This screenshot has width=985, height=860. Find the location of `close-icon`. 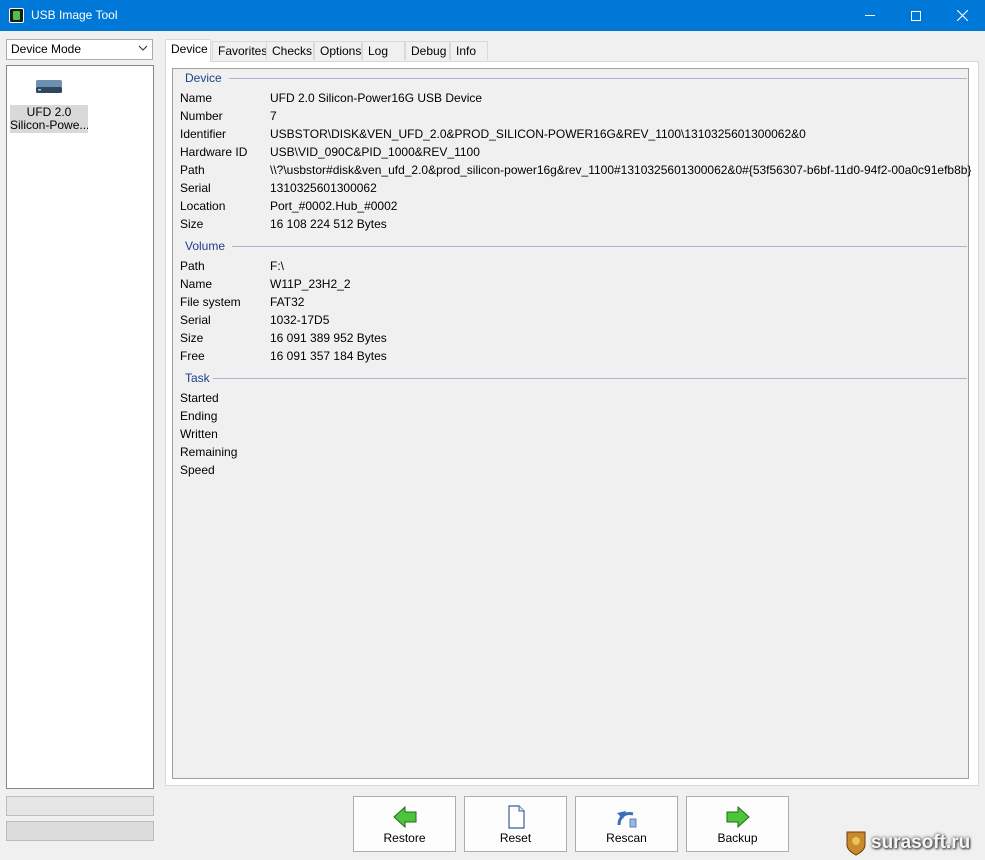

close-icon is located at coordinates (962, 15).